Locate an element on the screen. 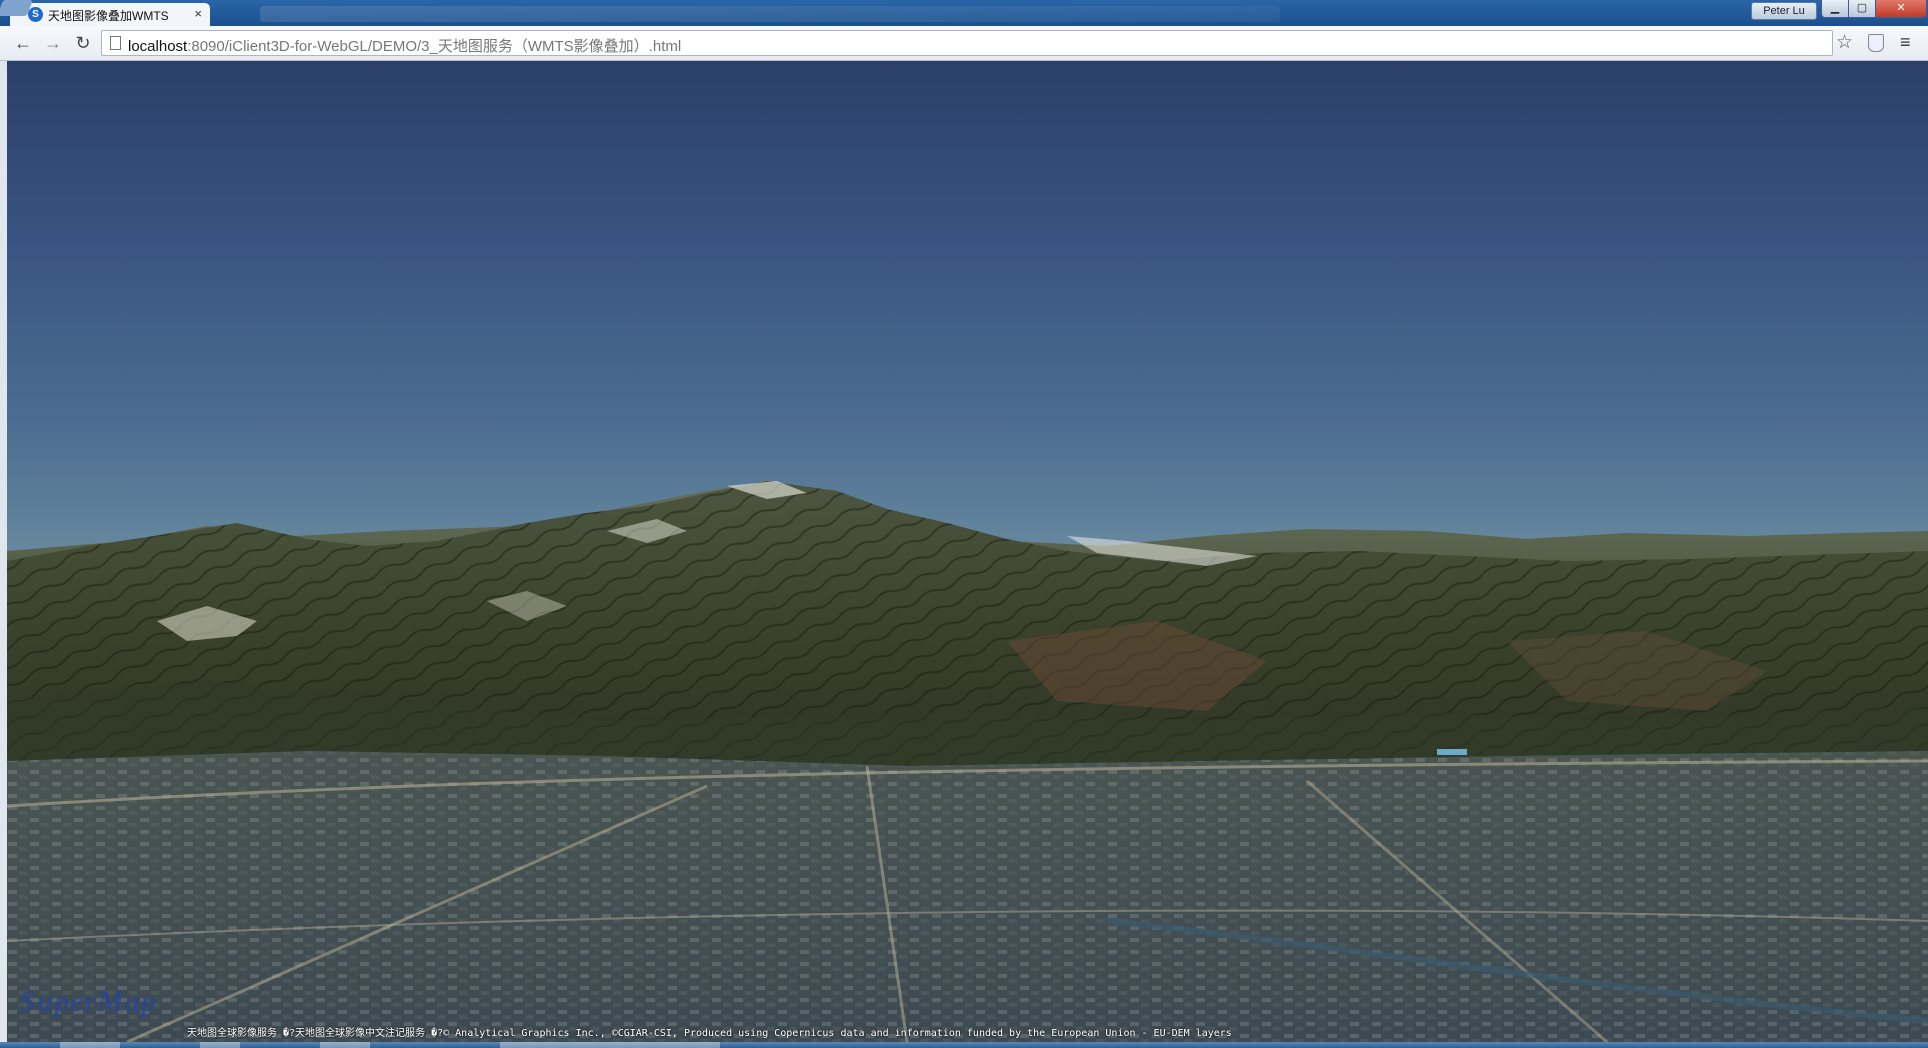  blurred-tab-area is located at coordinates (770, 14).